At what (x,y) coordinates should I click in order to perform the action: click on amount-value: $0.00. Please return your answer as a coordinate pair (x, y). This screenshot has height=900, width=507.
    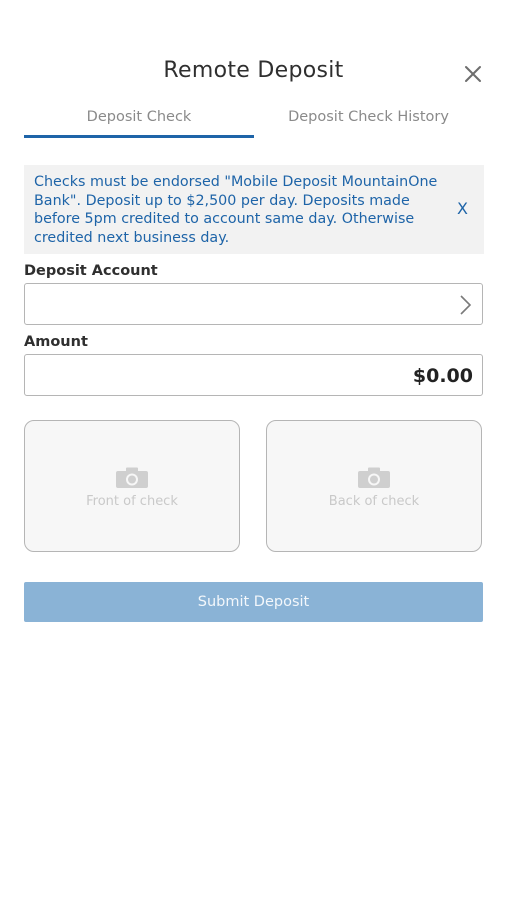
    Looking at the image, I should click on (442, 376).